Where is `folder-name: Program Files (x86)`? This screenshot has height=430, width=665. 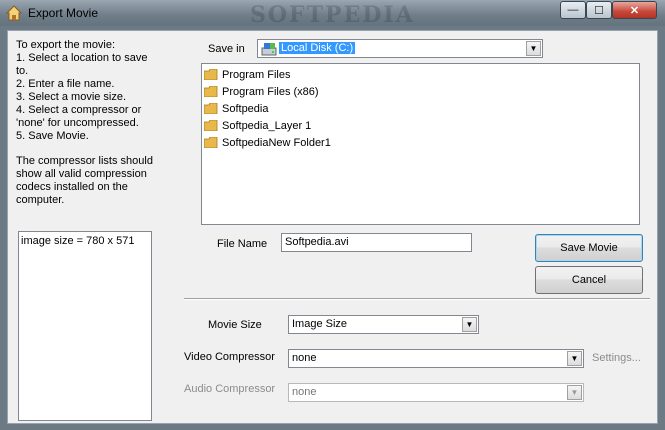 folder-name: Program Files (x86) is located at coordinates (270, 91).